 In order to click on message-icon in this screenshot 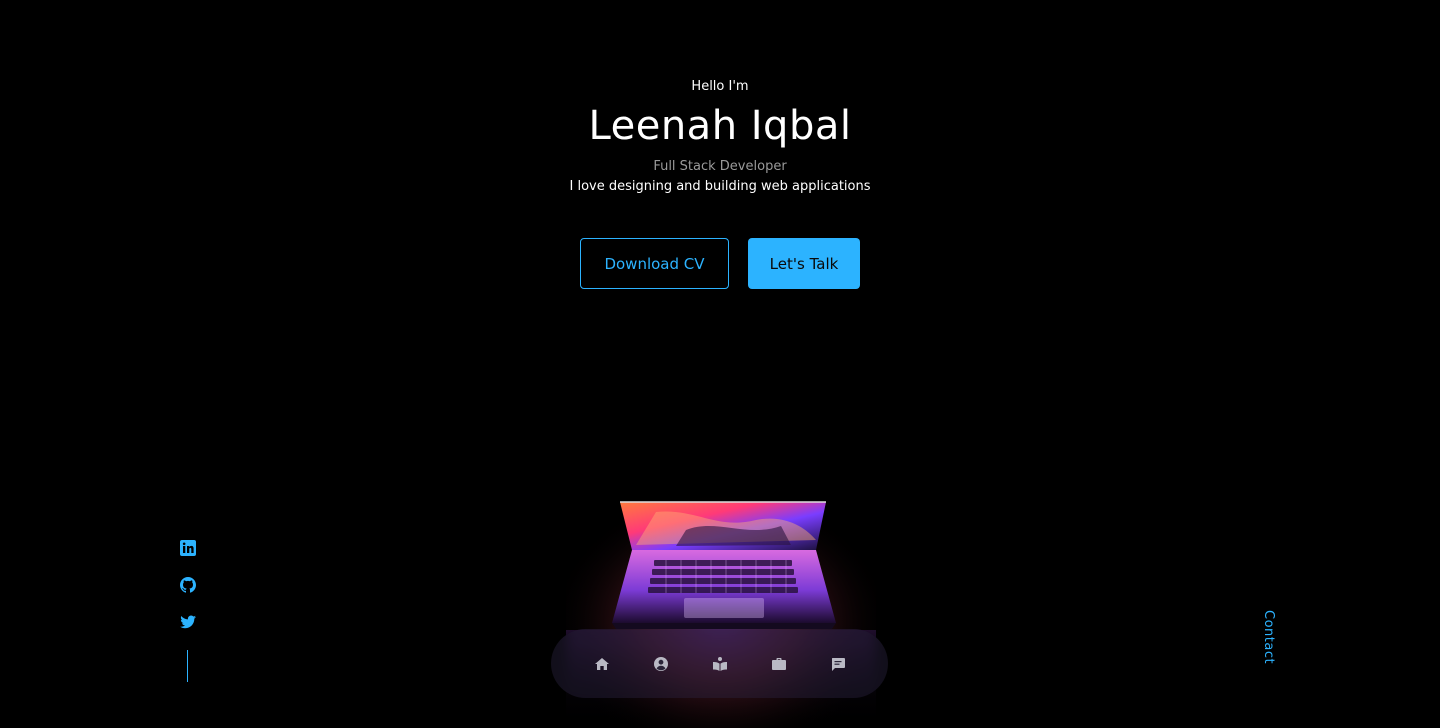, I will do `click(838, 664)`.